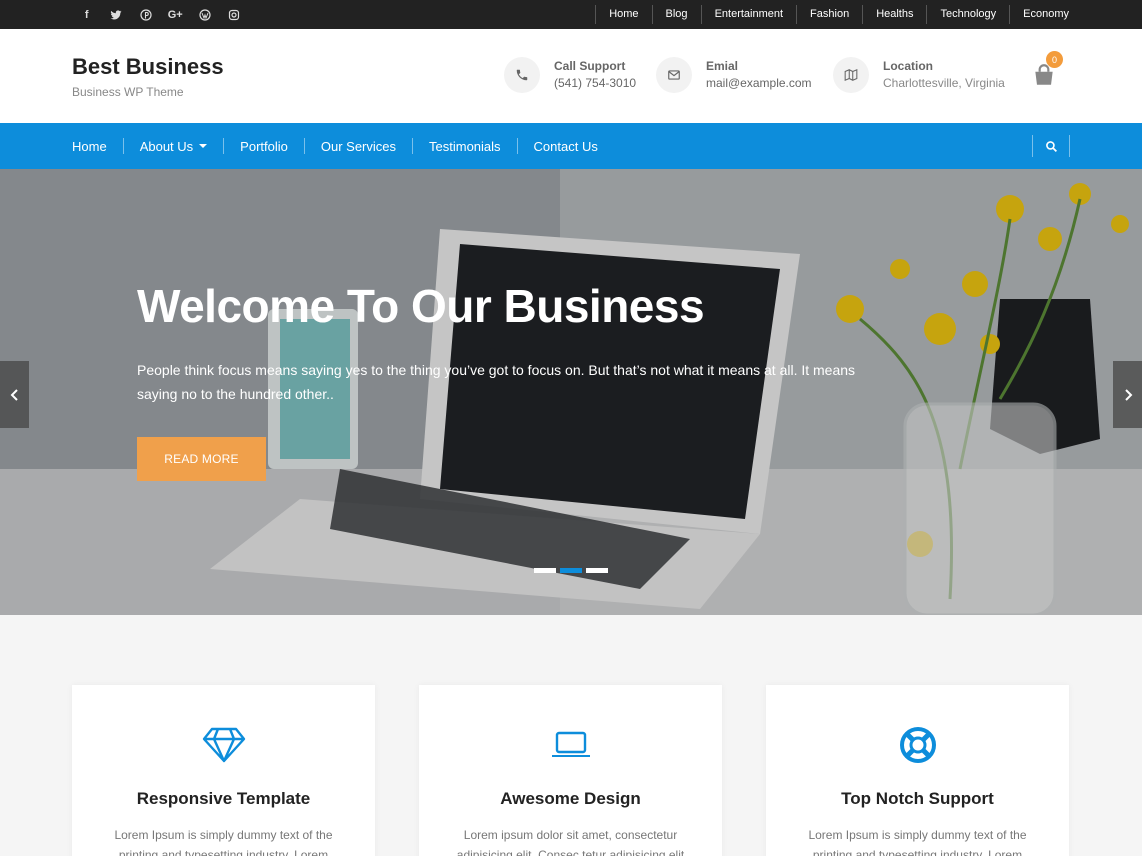 This screenshot has width=1142, height=856. Describe the element at coordinates (908, 66) in the screenshot. I see `location-label: Location` at that location.